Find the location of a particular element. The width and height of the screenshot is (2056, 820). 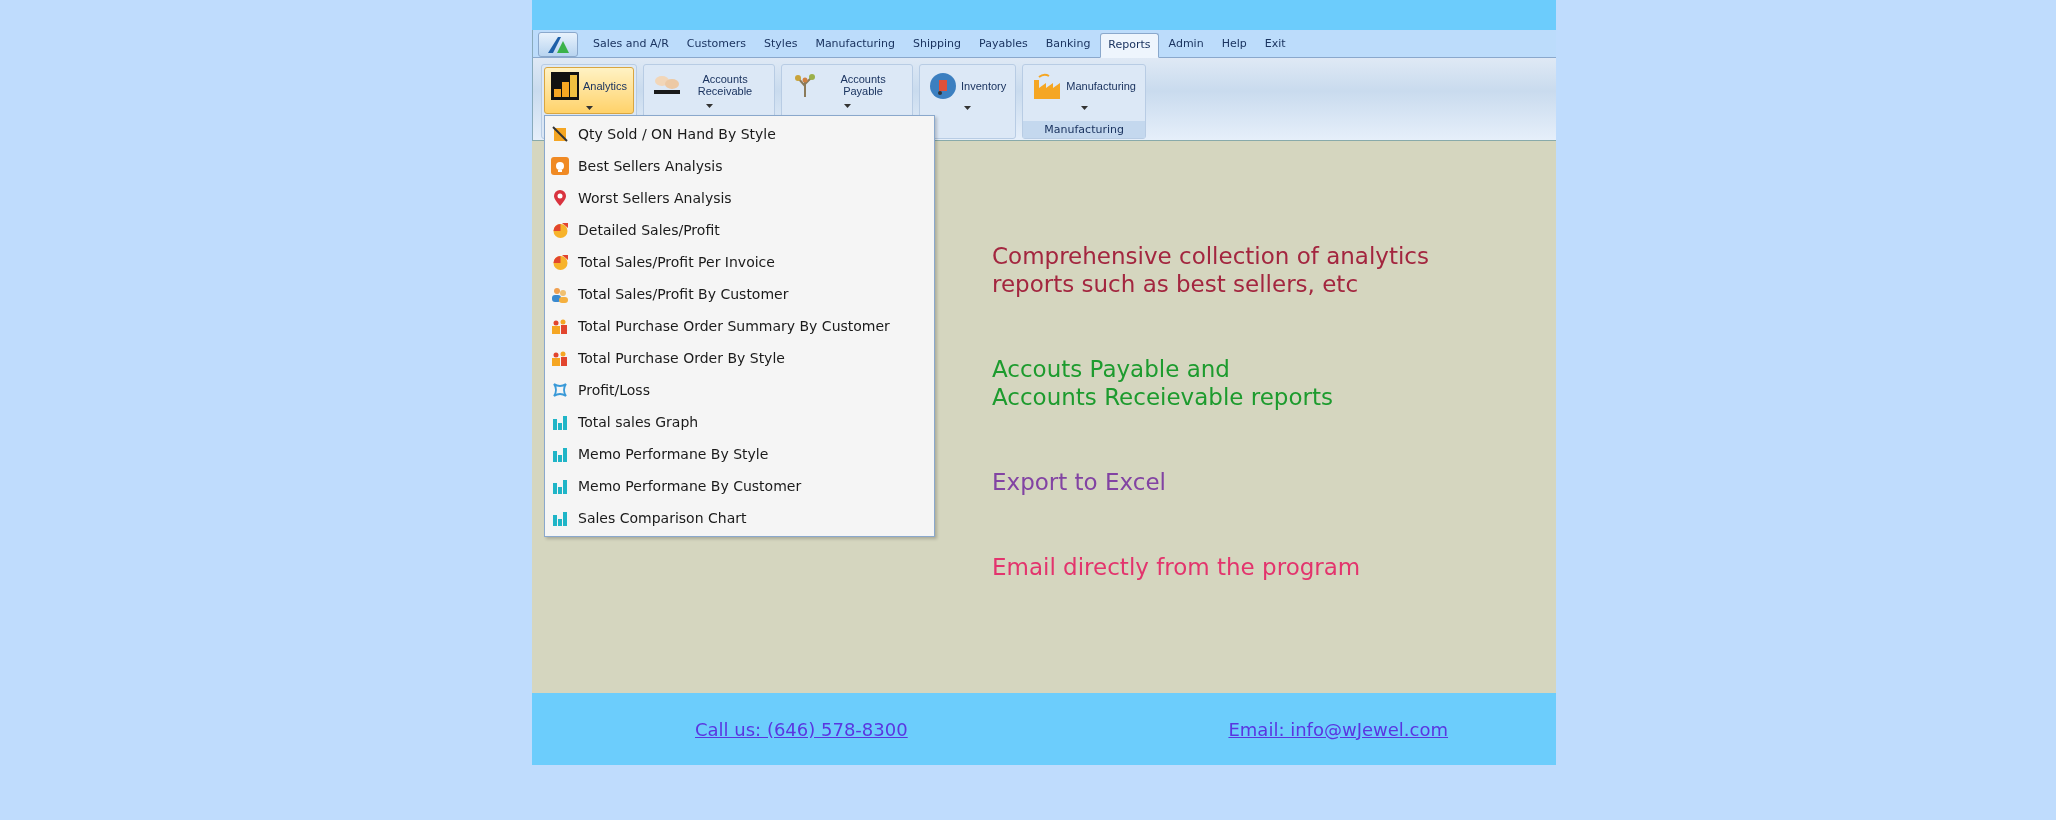

menu-tab: Shipping is located at coordinates (937, 44).